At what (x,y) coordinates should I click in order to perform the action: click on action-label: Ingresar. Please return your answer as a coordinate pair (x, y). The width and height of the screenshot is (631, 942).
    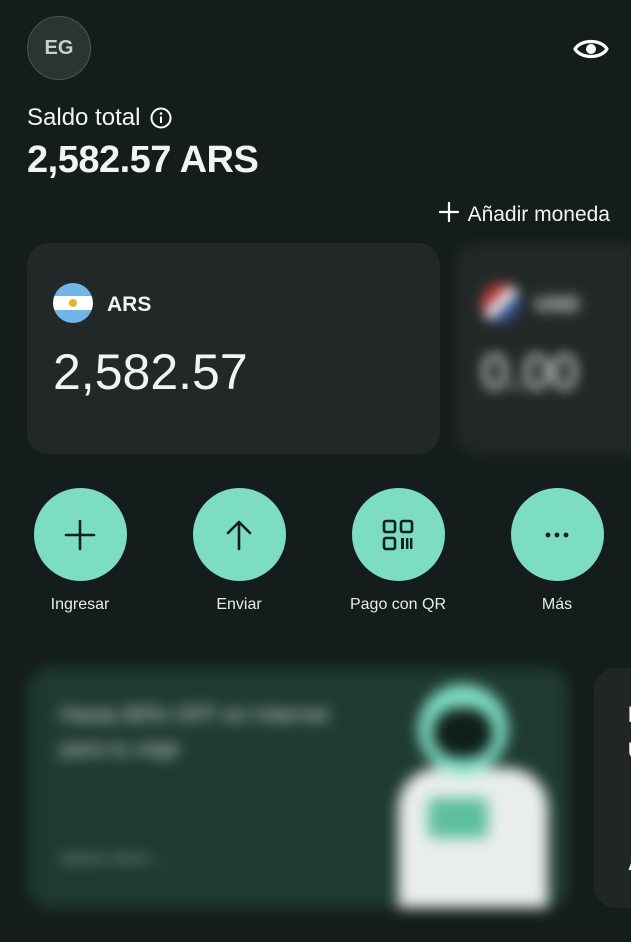
    Looking at the image, I should click on (80, 604).